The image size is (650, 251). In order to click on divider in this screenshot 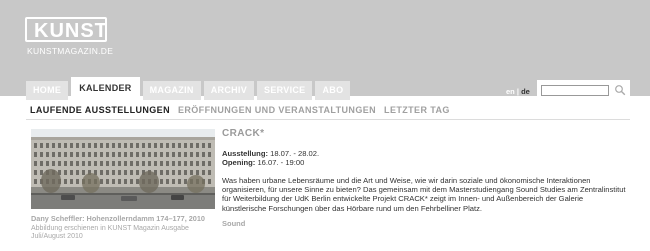, I will do `click(328, 119)`.